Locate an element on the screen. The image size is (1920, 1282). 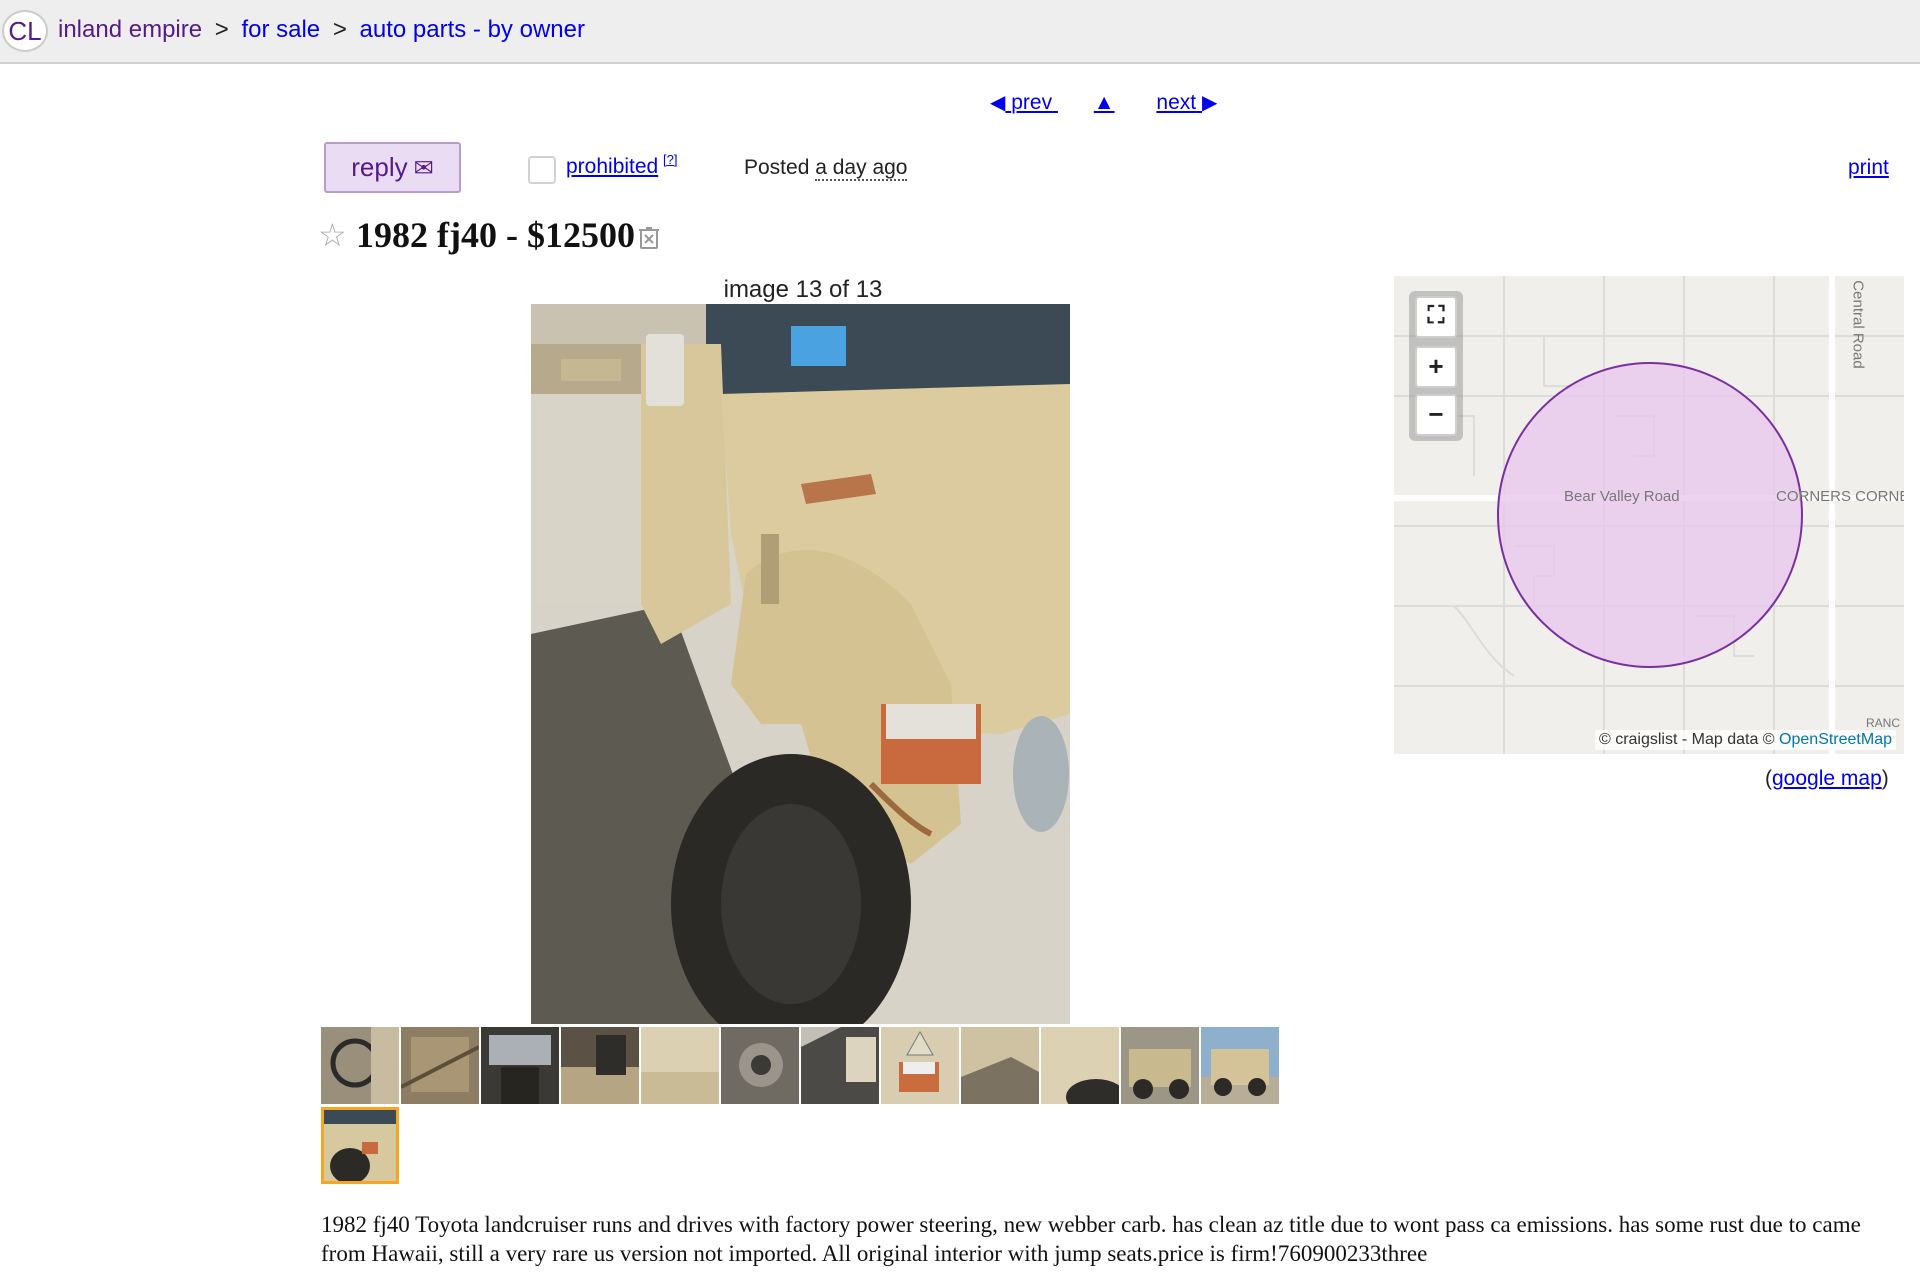
zoom-in-button: + is located at coordinates (1436, 367).